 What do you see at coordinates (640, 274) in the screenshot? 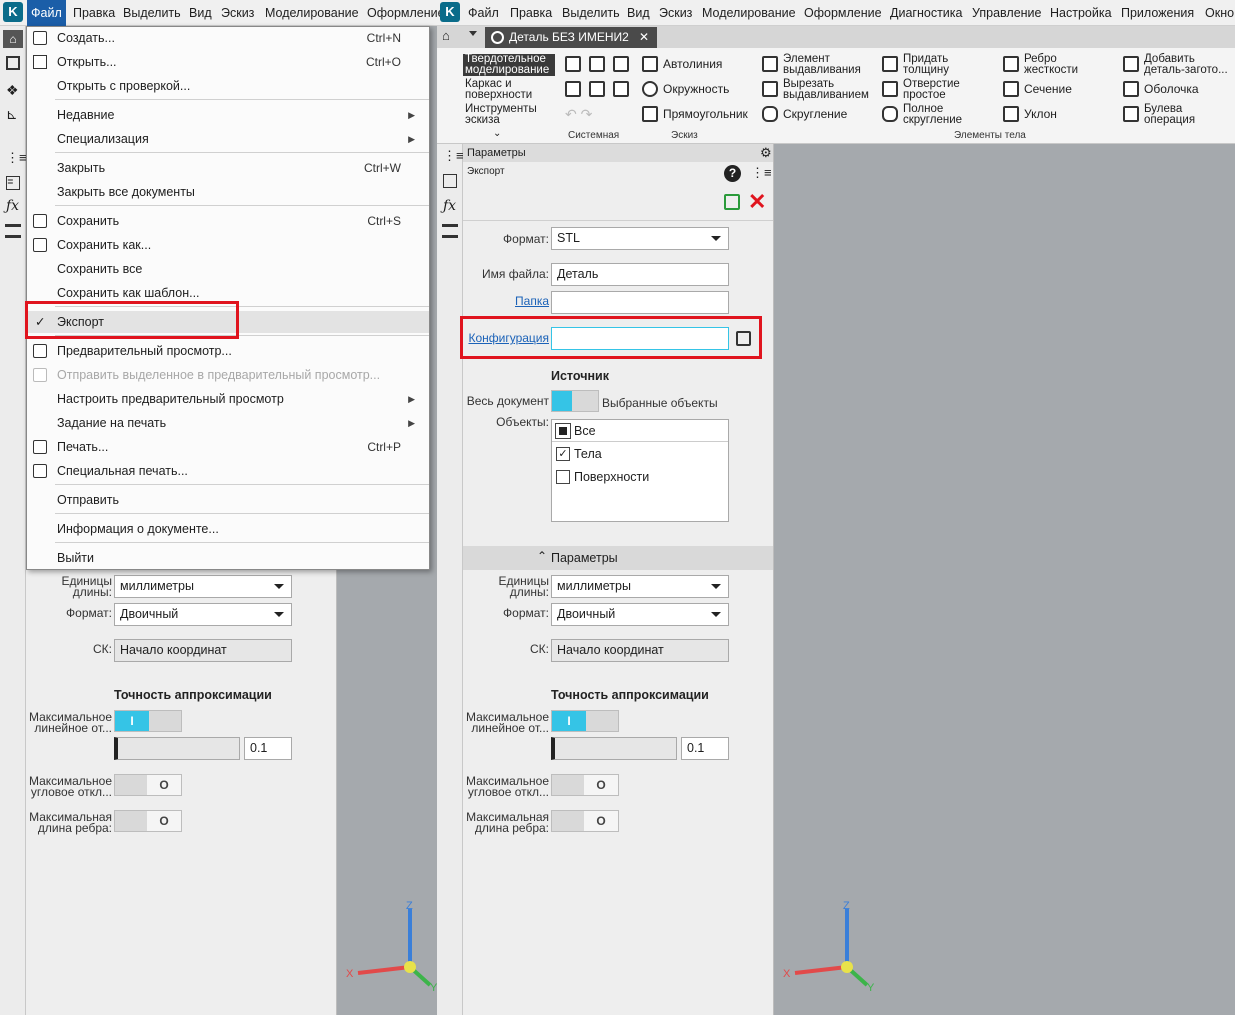
I see `filename-field: Деталь` at bounding box center [640, 274].